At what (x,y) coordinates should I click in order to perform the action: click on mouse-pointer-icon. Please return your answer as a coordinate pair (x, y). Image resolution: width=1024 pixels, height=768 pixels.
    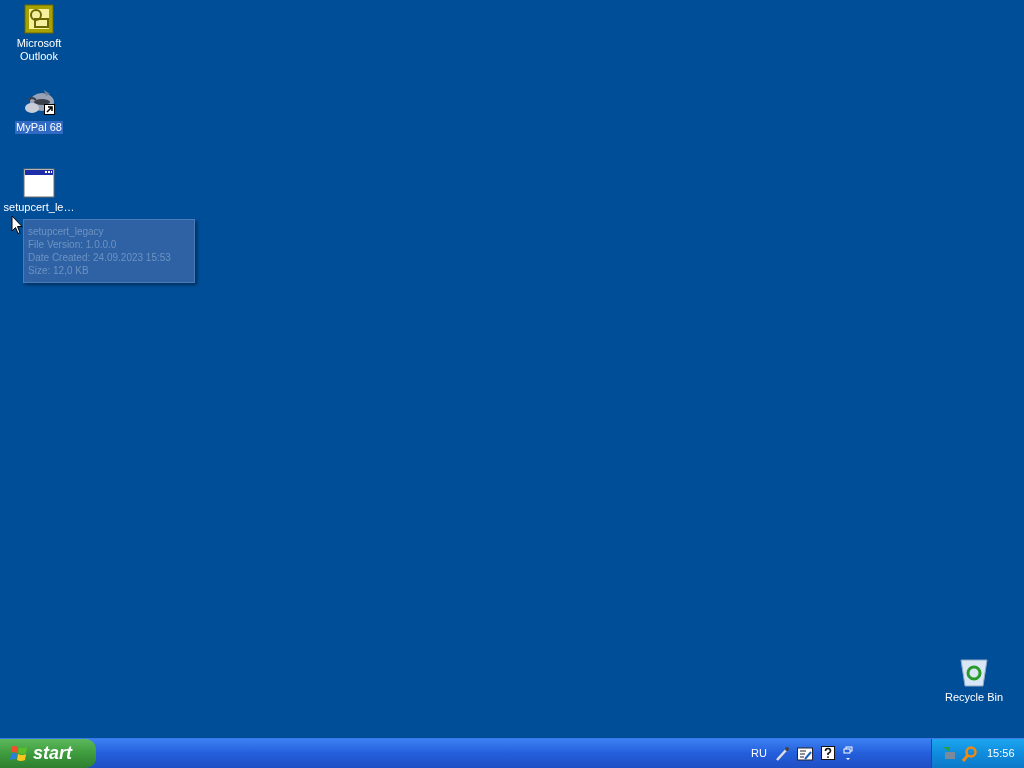
    Looking at the image, I should click on (17, 225).